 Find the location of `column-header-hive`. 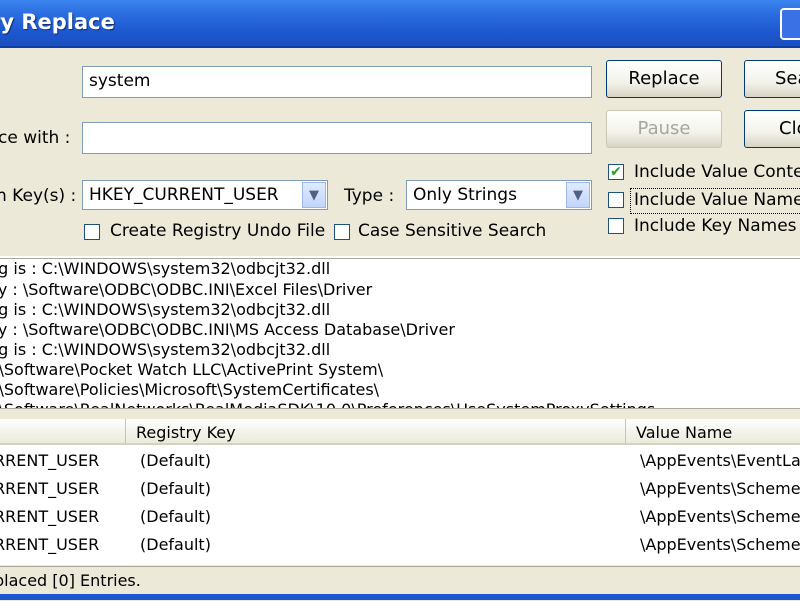

column-header-hive is located at coordinates (63, 432).